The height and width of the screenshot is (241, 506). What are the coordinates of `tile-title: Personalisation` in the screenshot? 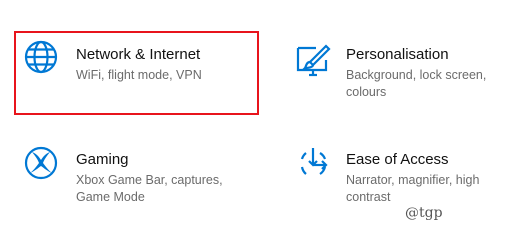 It's located at (397, 54).